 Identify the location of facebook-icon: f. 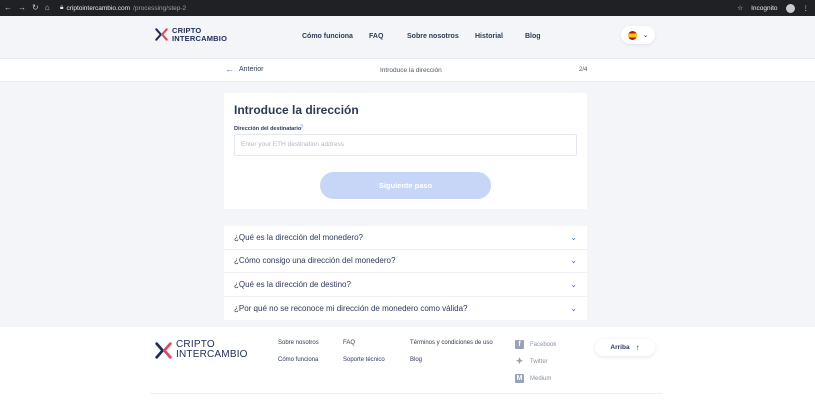
(519, 344).